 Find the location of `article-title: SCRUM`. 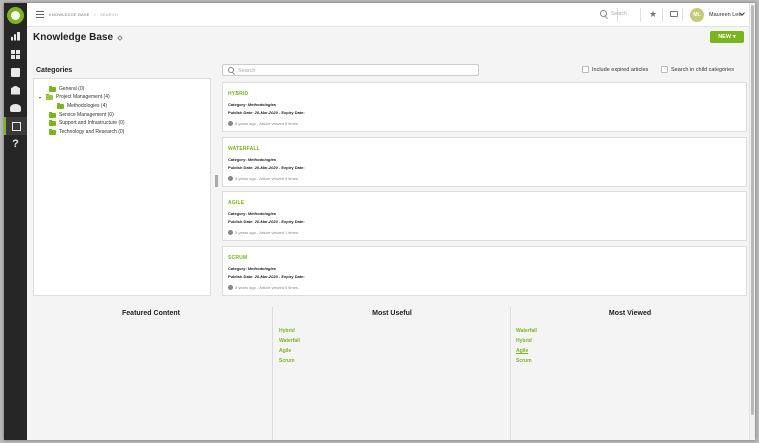

article-title: SCRUM is located at coordinates (237, 258).